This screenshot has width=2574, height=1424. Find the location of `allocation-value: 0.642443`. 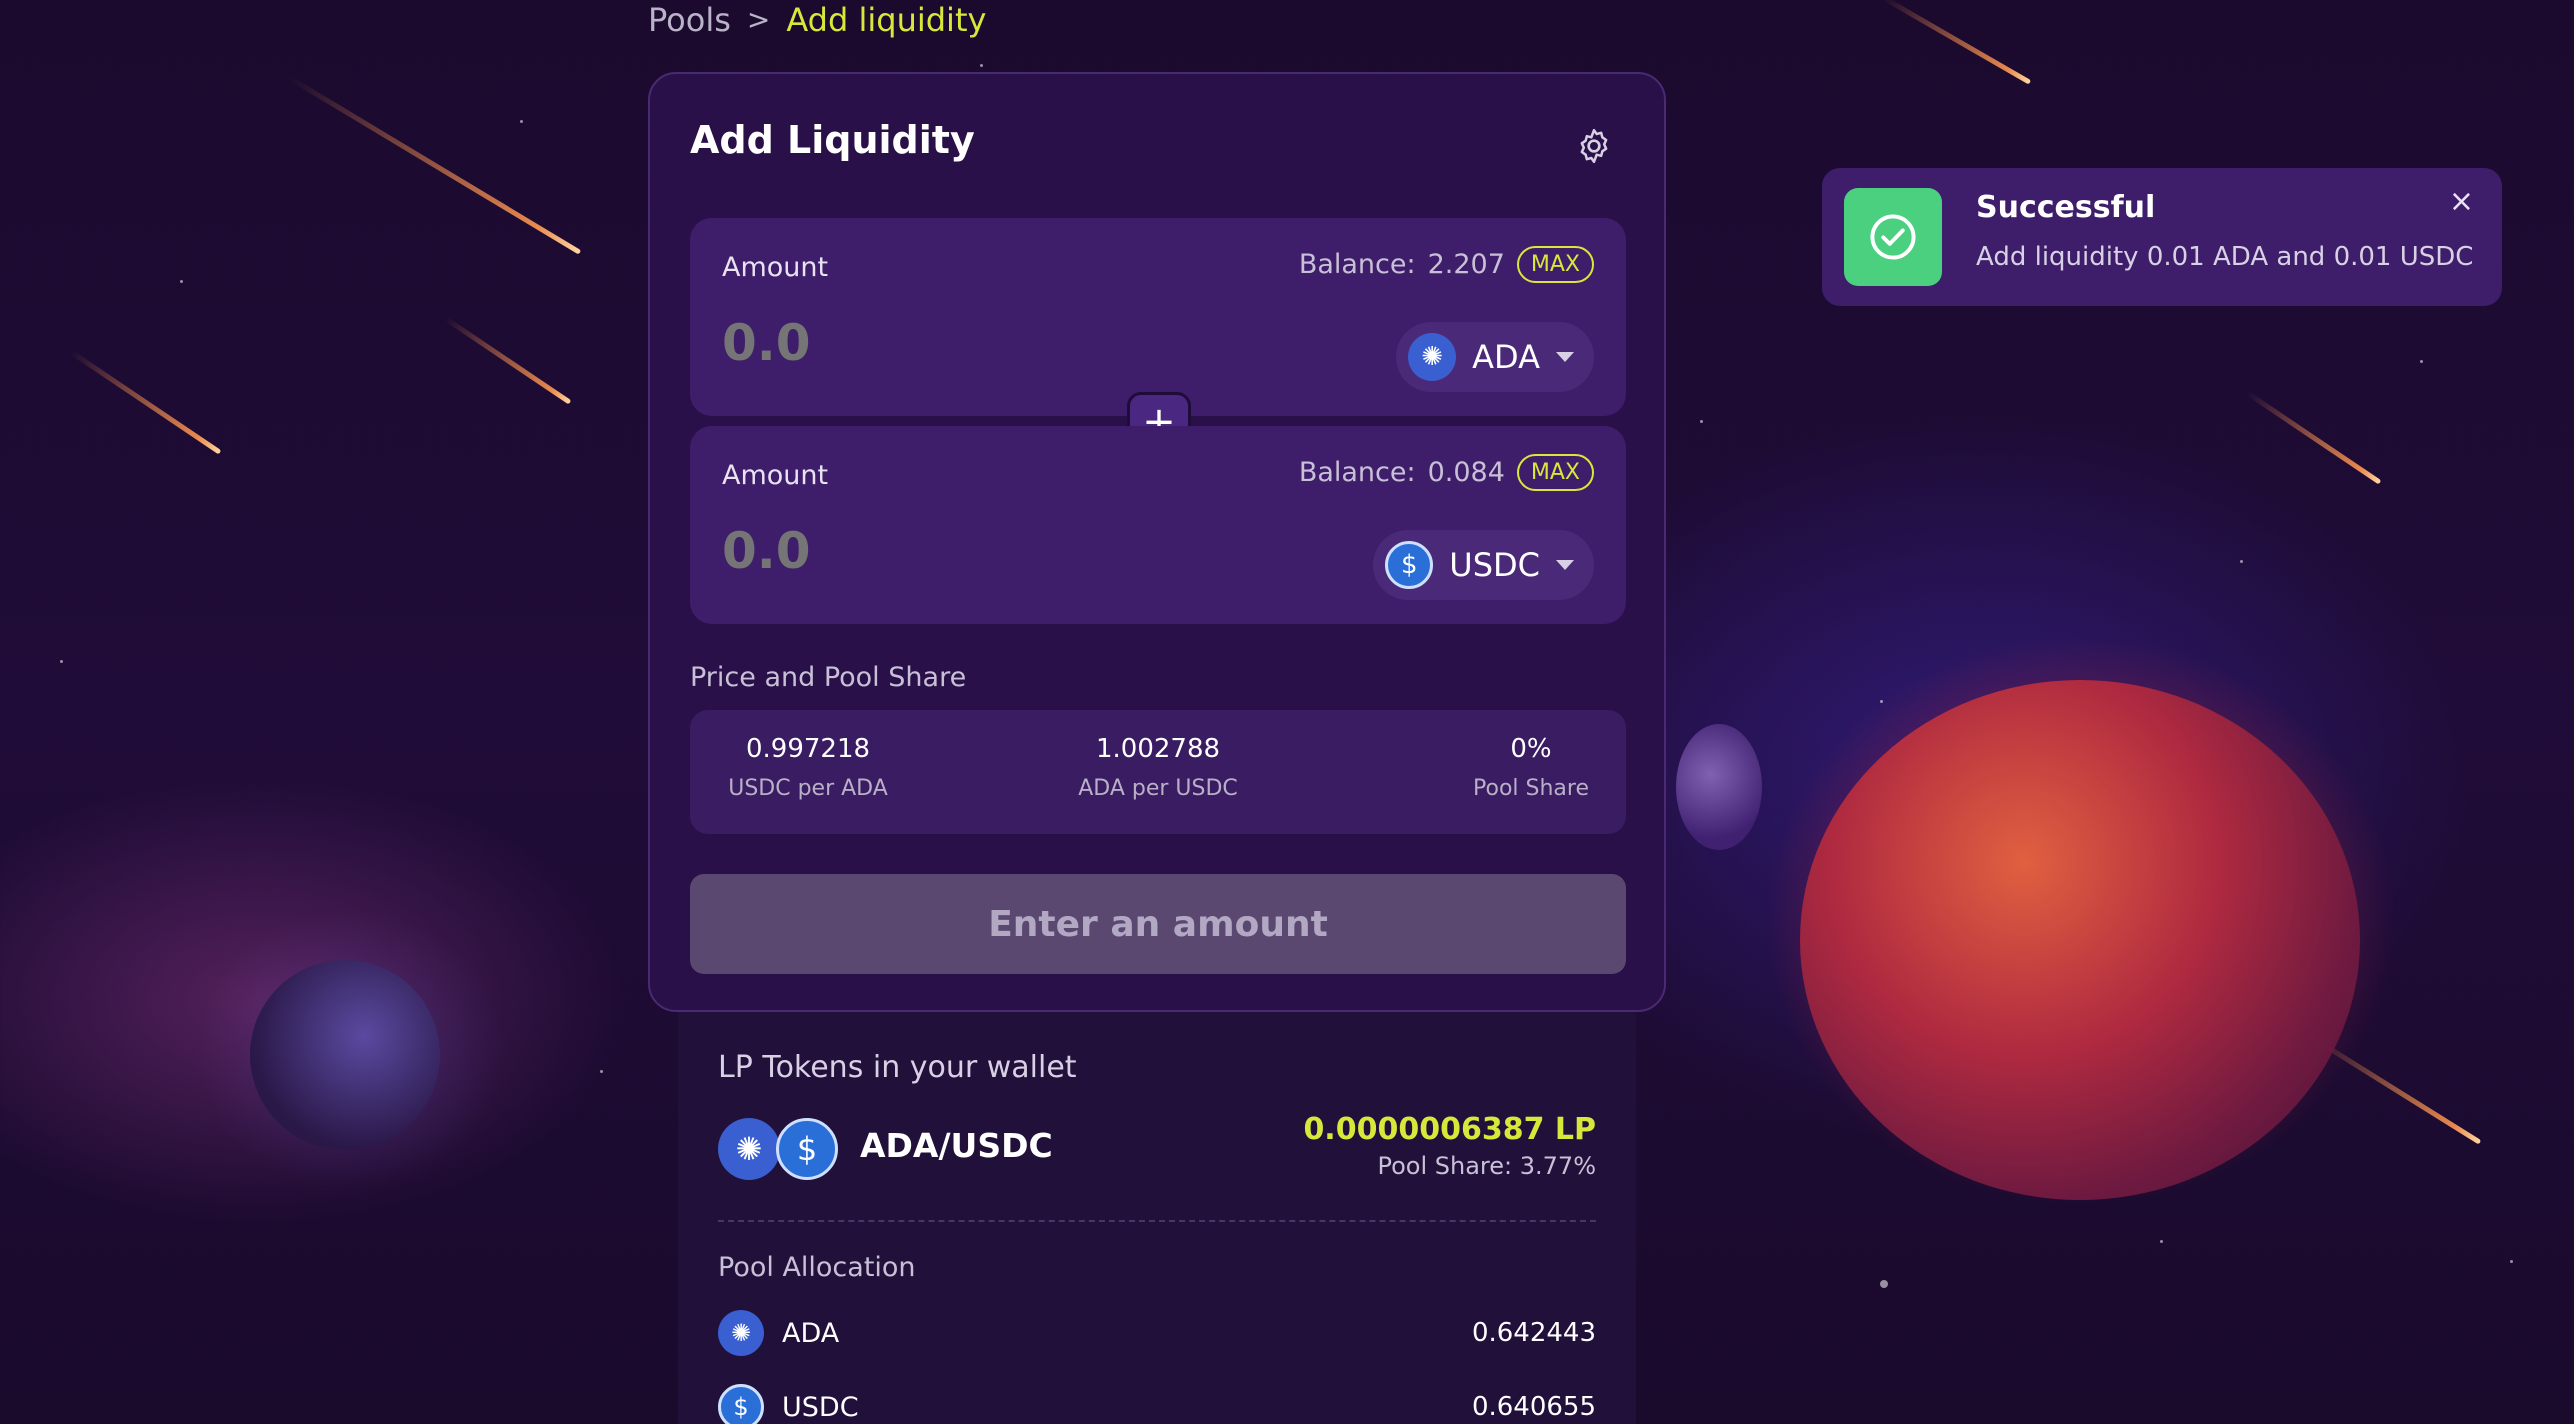

allocation-value: 0.642443 is located at coordinates (1533, 1333).